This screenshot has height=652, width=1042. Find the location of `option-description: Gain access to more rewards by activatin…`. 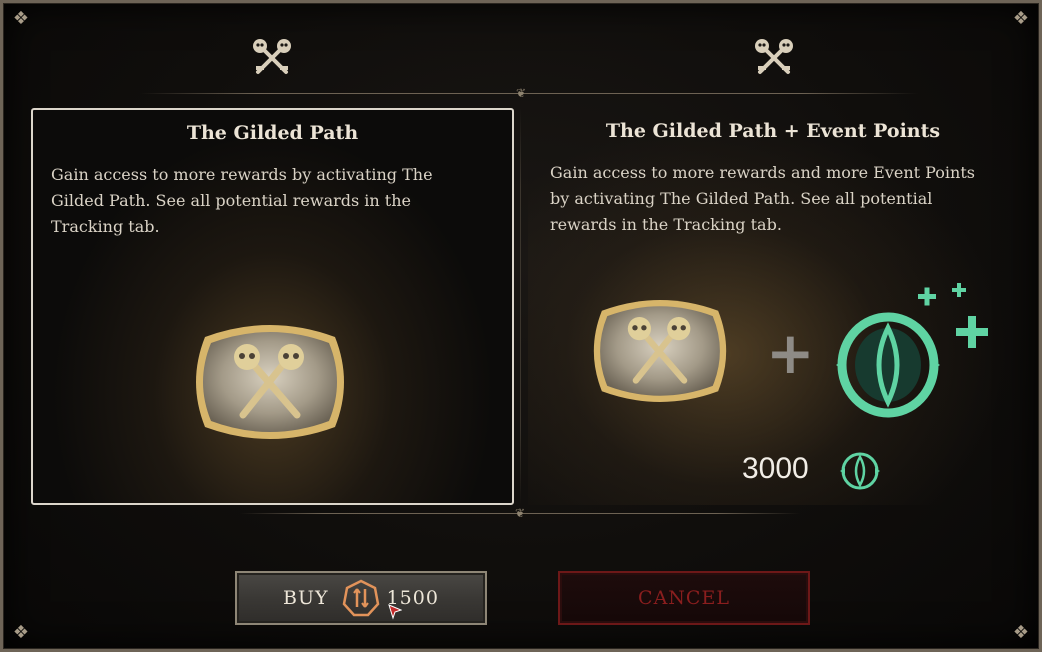

option-description: Gain access to more rewards by activatin… is located at coordinates (242, 200).